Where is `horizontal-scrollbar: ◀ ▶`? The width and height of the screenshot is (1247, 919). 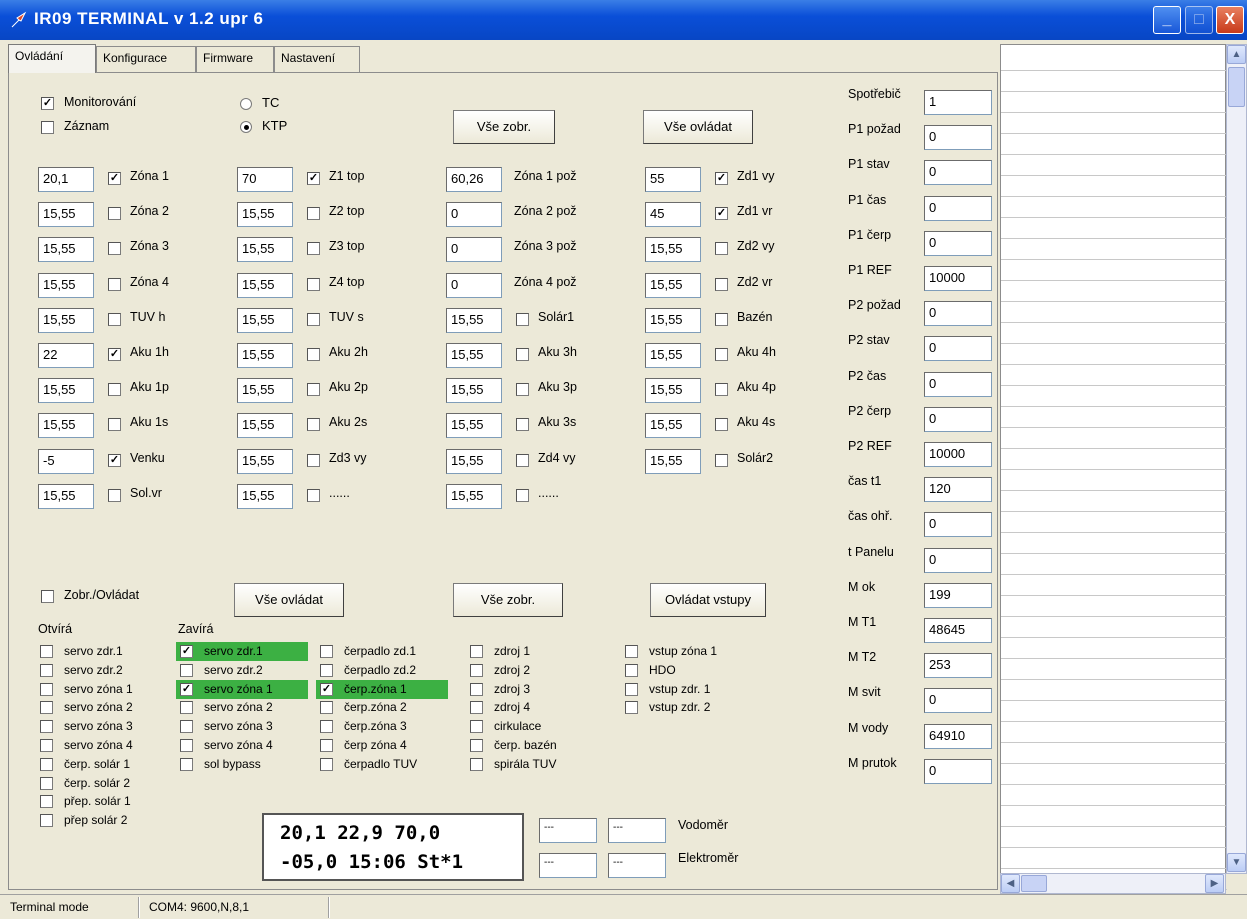
horizontal-scrollbar: ◀ ▶ is located at coordinates (1113, 883).